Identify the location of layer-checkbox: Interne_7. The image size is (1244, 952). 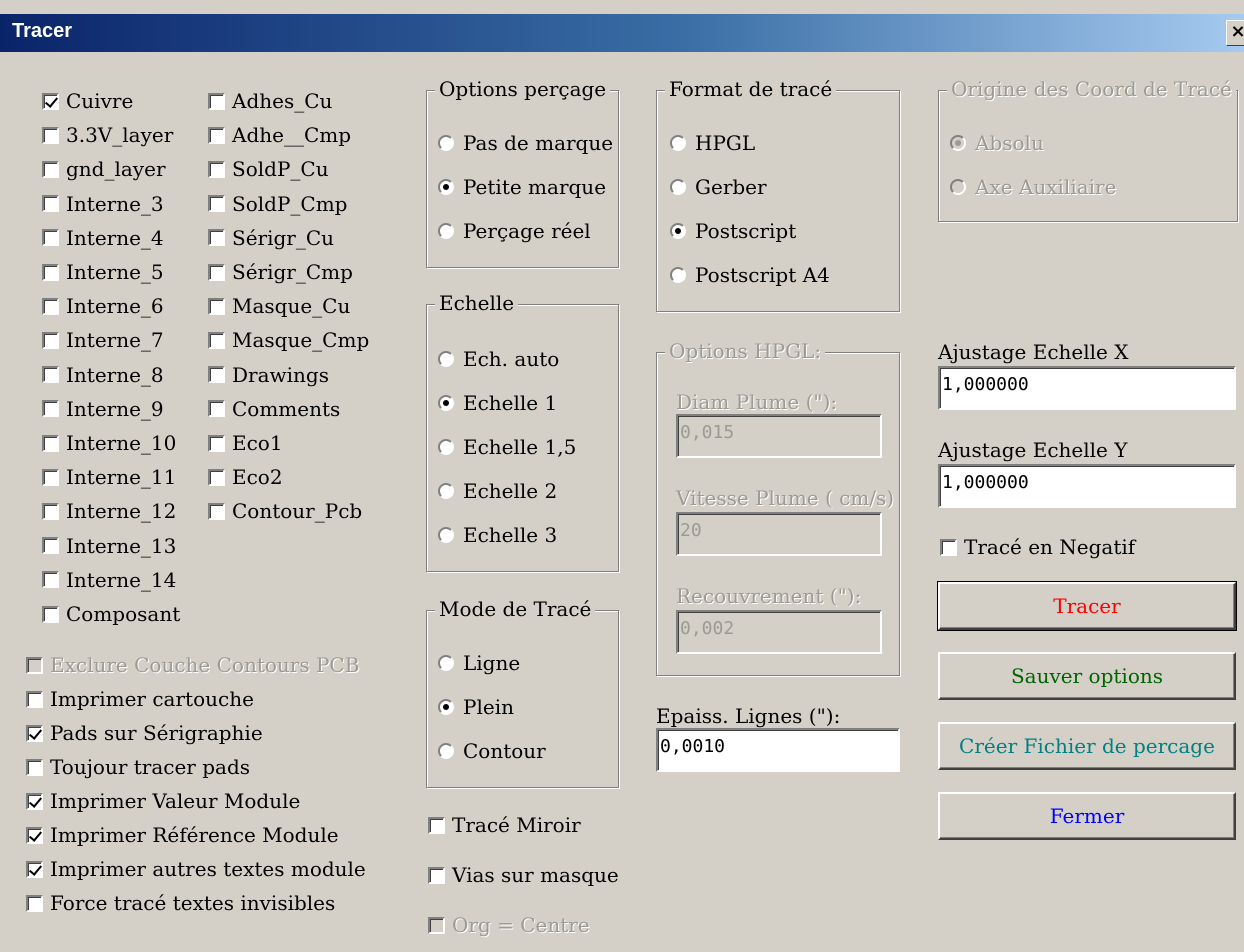
(103, 340).